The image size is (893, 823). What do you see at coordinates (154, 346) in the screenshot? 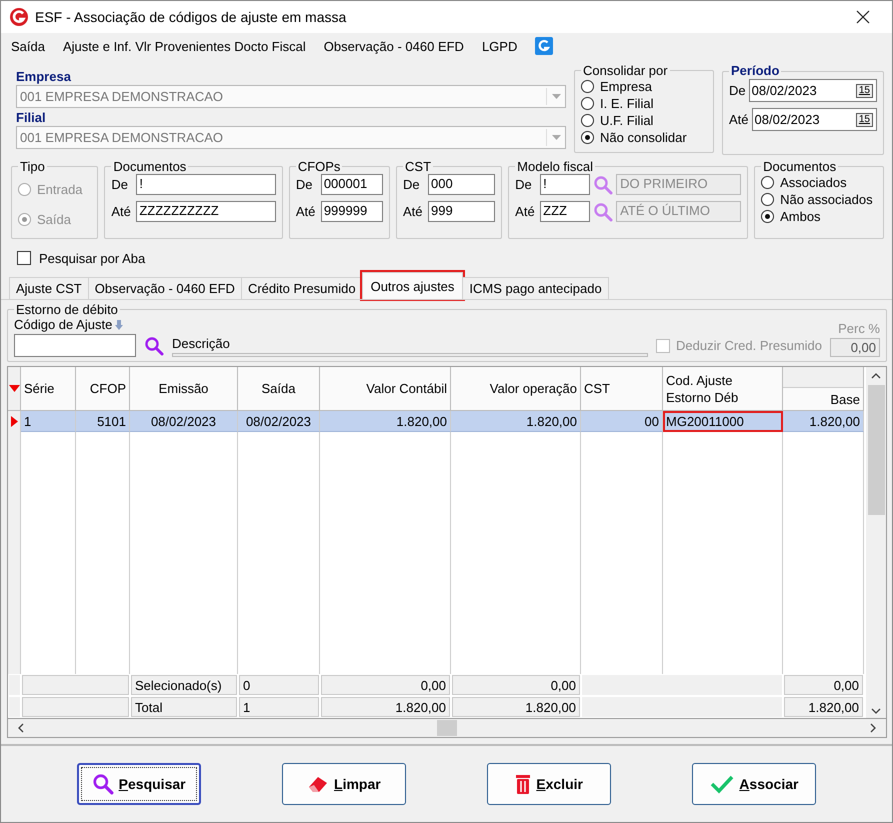
I see `search-icon` at bounding box center [154, 346].